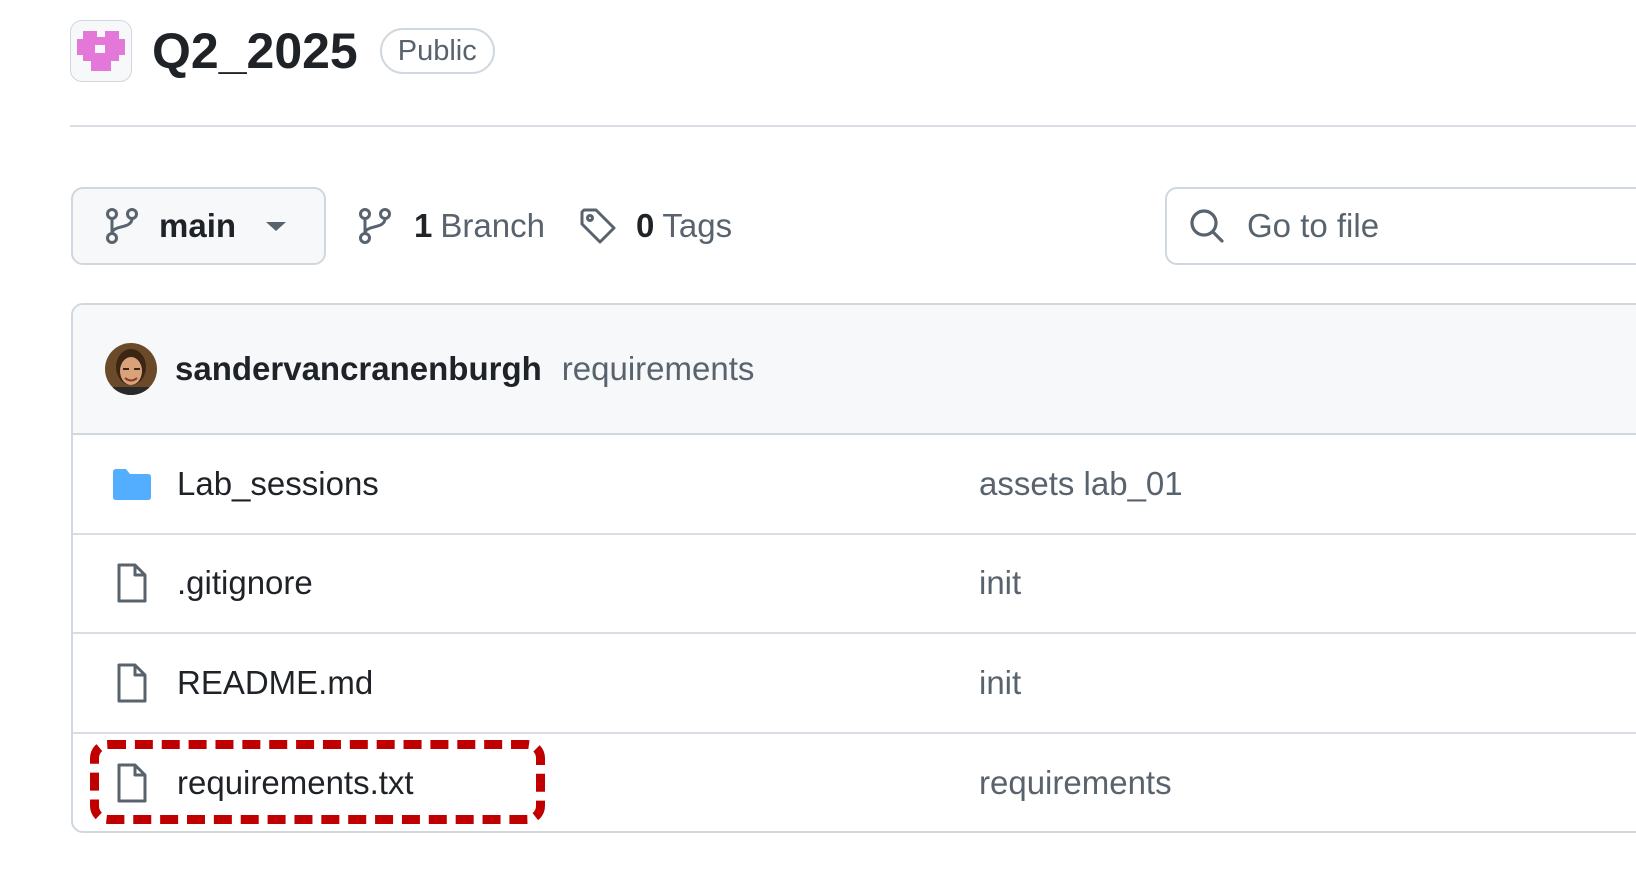 This screenshot has height=893, width=1636. What do you see at coordinates (278, 484) in the screenshot?
I see `file-name: Lab_sessions` at bounding box center [278, 484].